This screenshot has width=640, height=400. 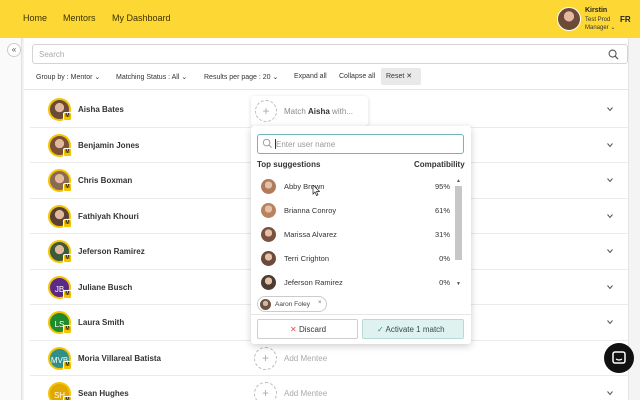 What do you see at coordinates (60, 358) in the screenshot?
I see `avatar: MVB M` at bounding box center [60, 358].